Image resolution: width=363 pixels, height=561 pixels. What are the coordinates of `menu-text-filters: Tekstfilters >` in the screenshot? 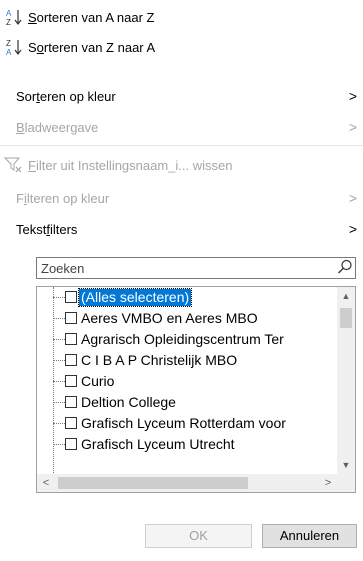 It's located at (181, 229).